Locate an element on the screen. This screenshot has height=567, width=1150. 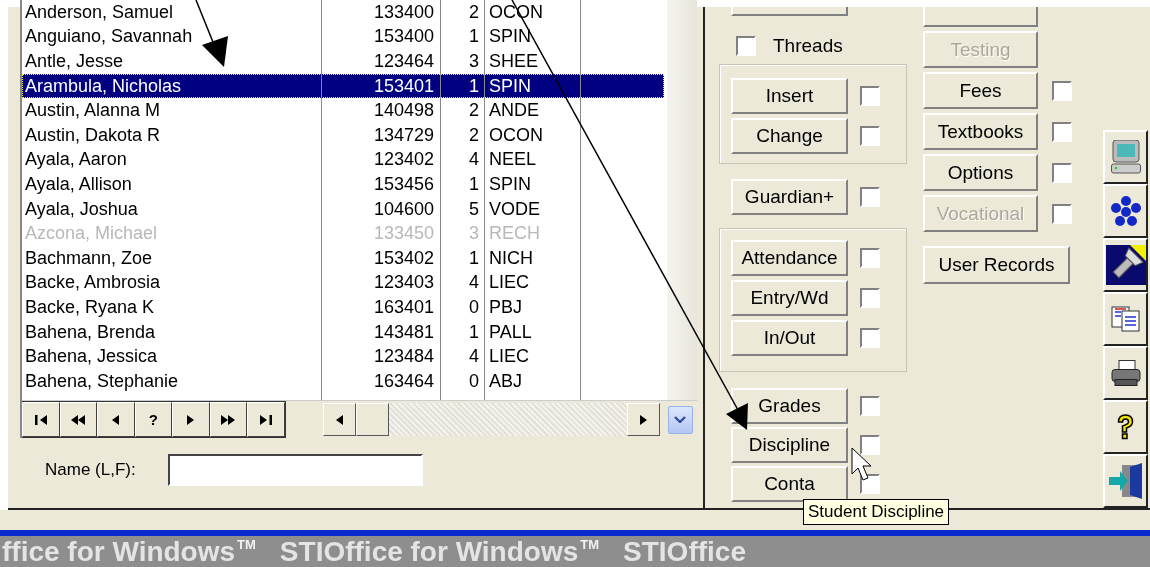
table-row: Backe, Ambrosia 123403 4 LIEC is located at coordinates (343, 283).